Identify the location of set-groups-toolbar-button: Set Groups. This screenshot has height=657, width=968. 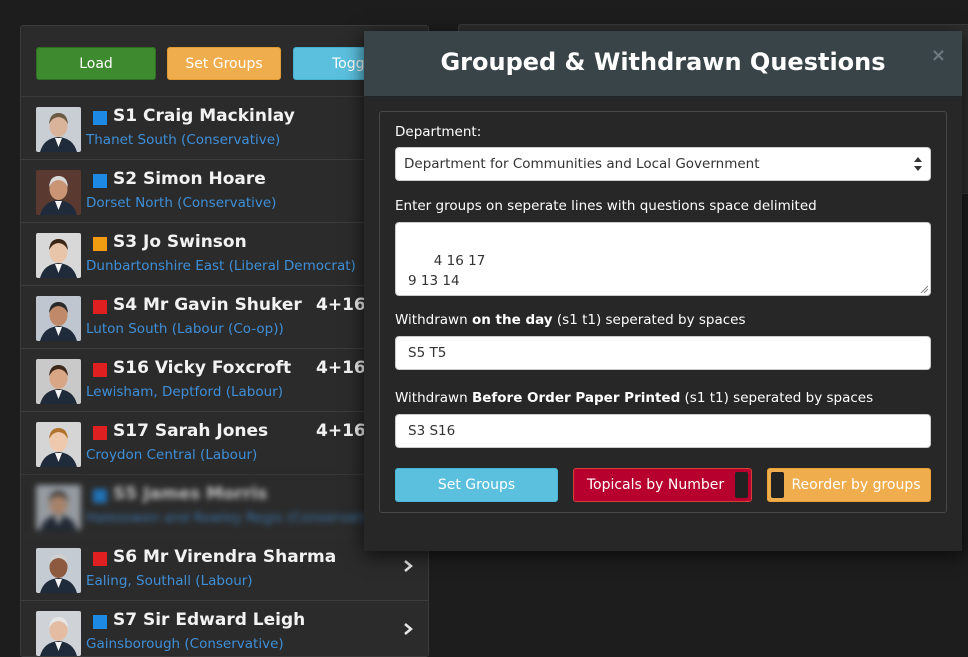
(224, 63).